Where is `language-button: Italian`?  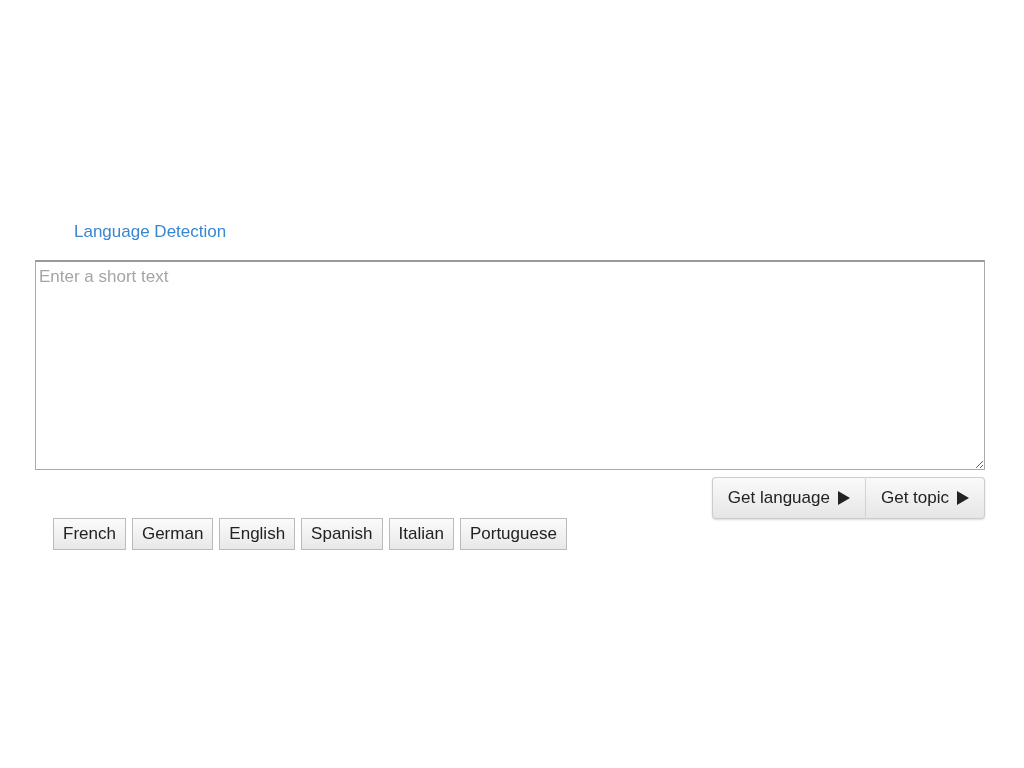 language-button: Italian is located at coordinates (421, 534).